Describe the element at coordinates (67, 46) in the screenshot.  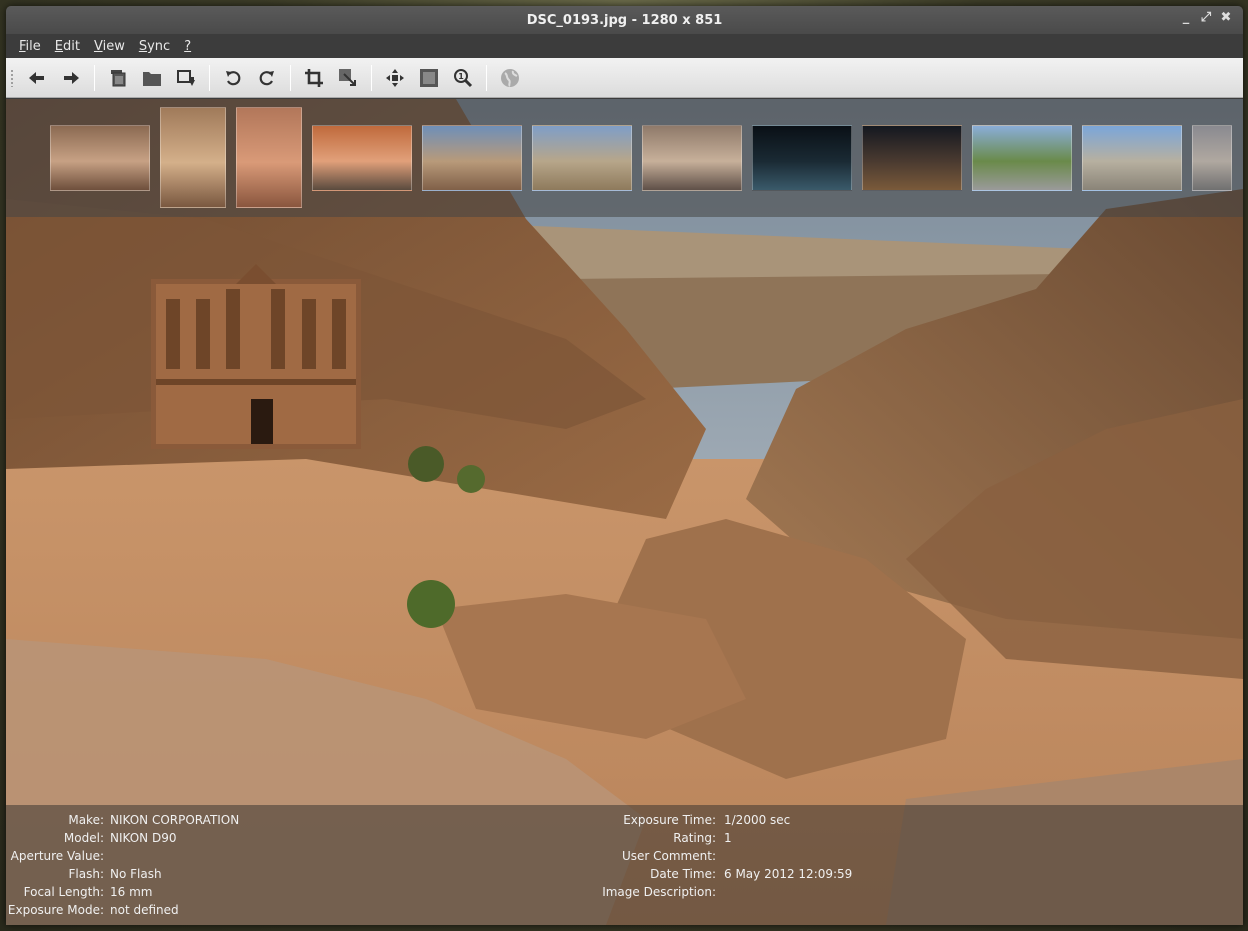
I see `menu-edit: Edit` at that location.